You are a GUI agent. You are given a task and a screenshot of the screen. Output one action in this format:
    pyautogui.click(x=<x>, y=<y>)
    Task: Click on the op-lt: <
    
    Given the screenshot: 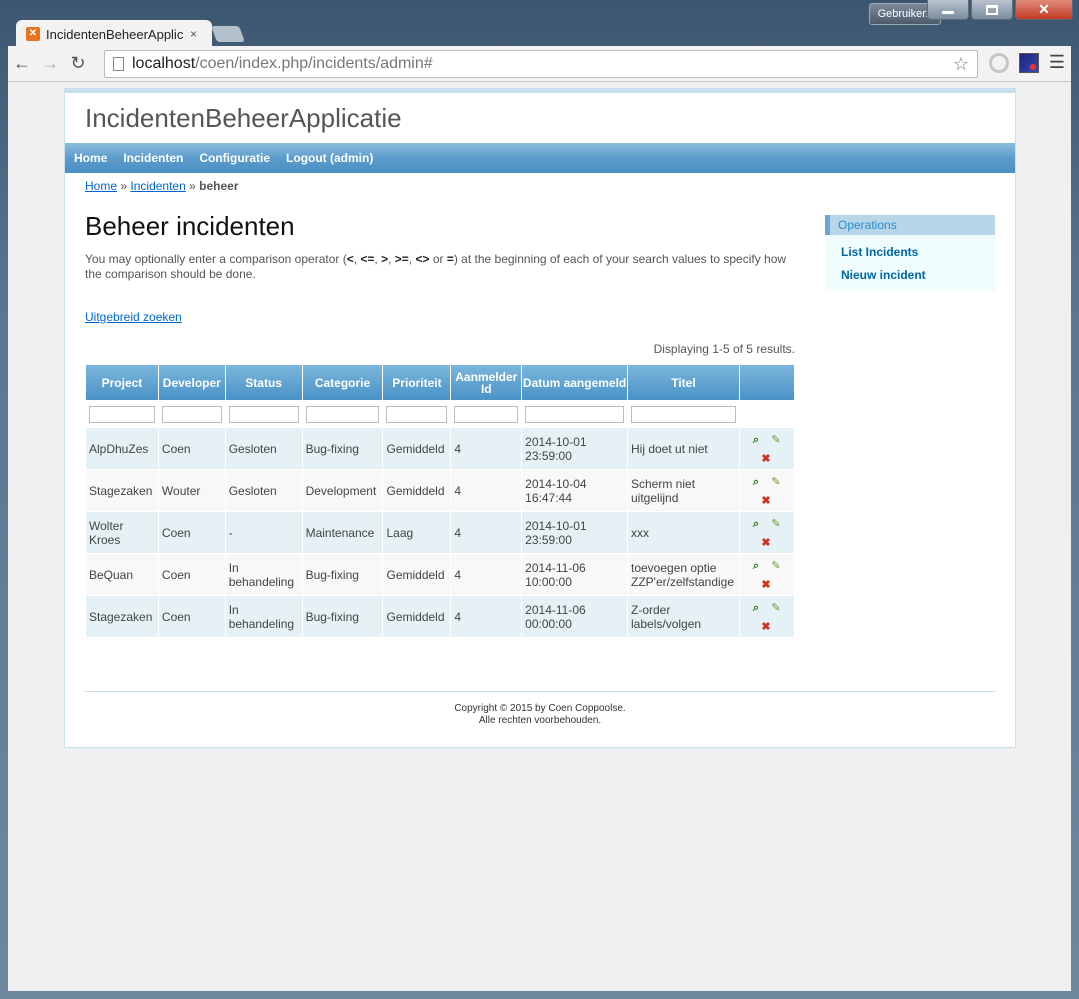 What is the action you would take?
    pyautogui.click(x=350, y=259)
    